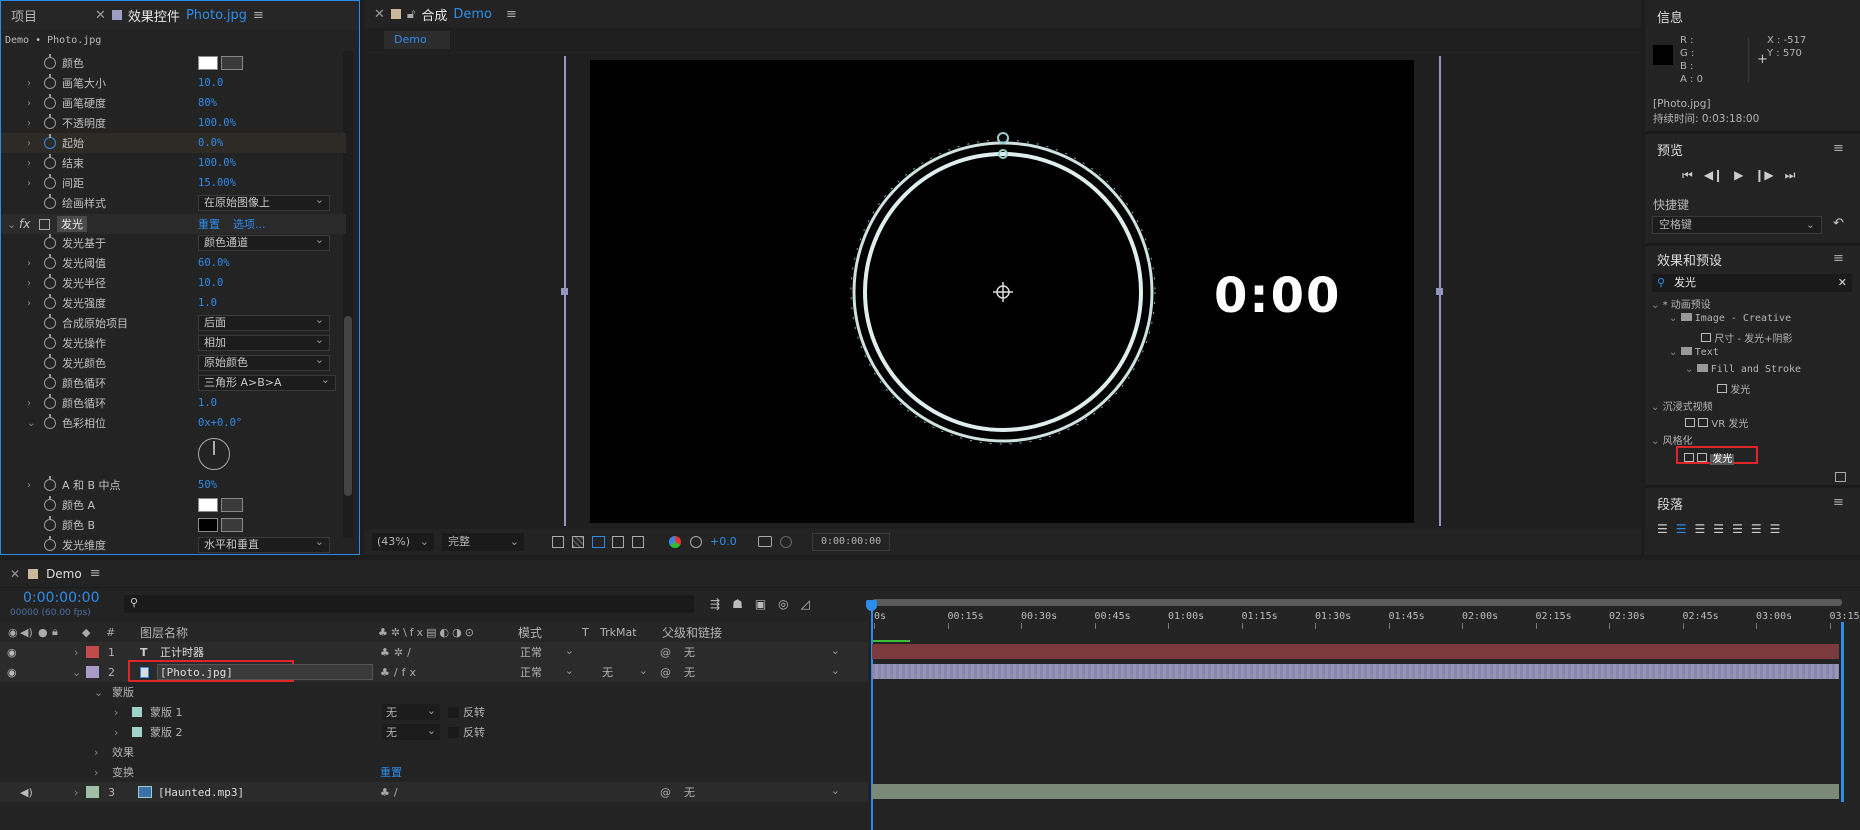 The image size is (1860, 830). Describe the element at coordinates (173, 123) in the screenshot. I see `prop-opacity: › 不透明度 100.0%` at that location.